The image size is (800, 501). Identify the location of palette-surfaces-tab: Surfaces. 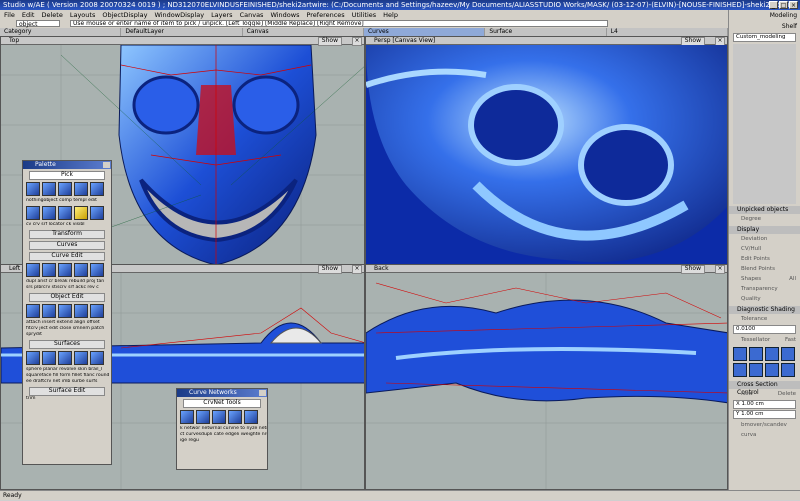
(67, 344).